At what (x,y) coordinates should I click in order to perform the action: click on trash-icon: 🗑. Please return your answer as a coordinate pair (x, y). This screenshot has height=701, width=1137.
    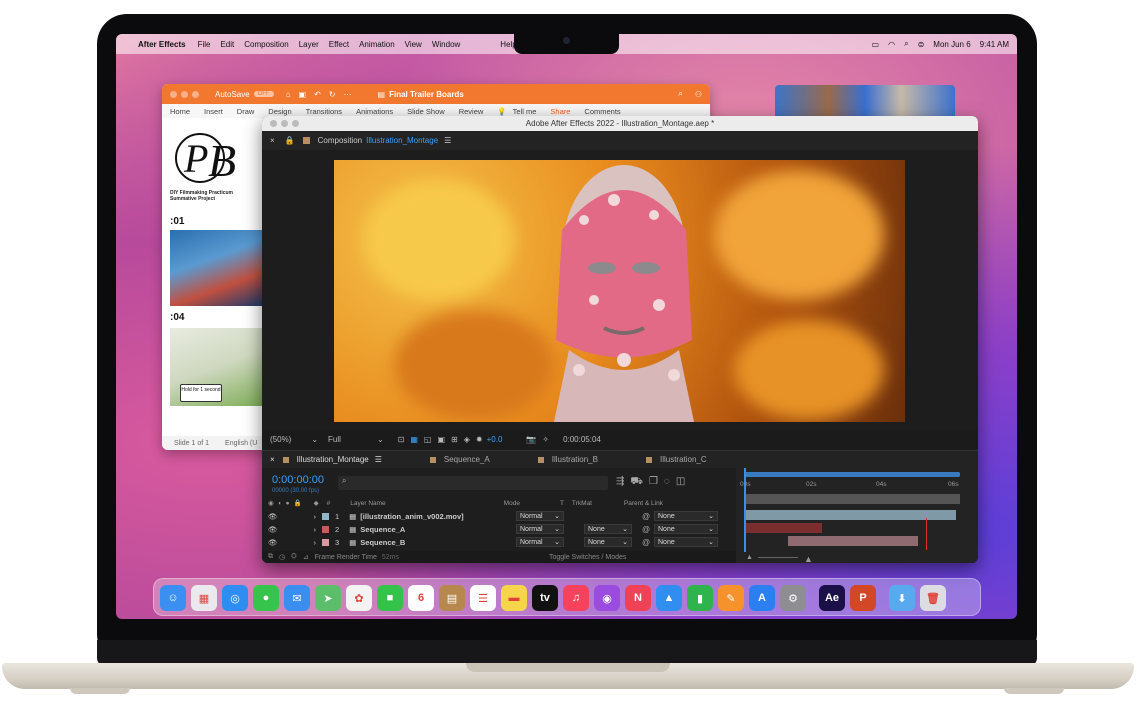
    Looking at the image, I should click on (933, 598).